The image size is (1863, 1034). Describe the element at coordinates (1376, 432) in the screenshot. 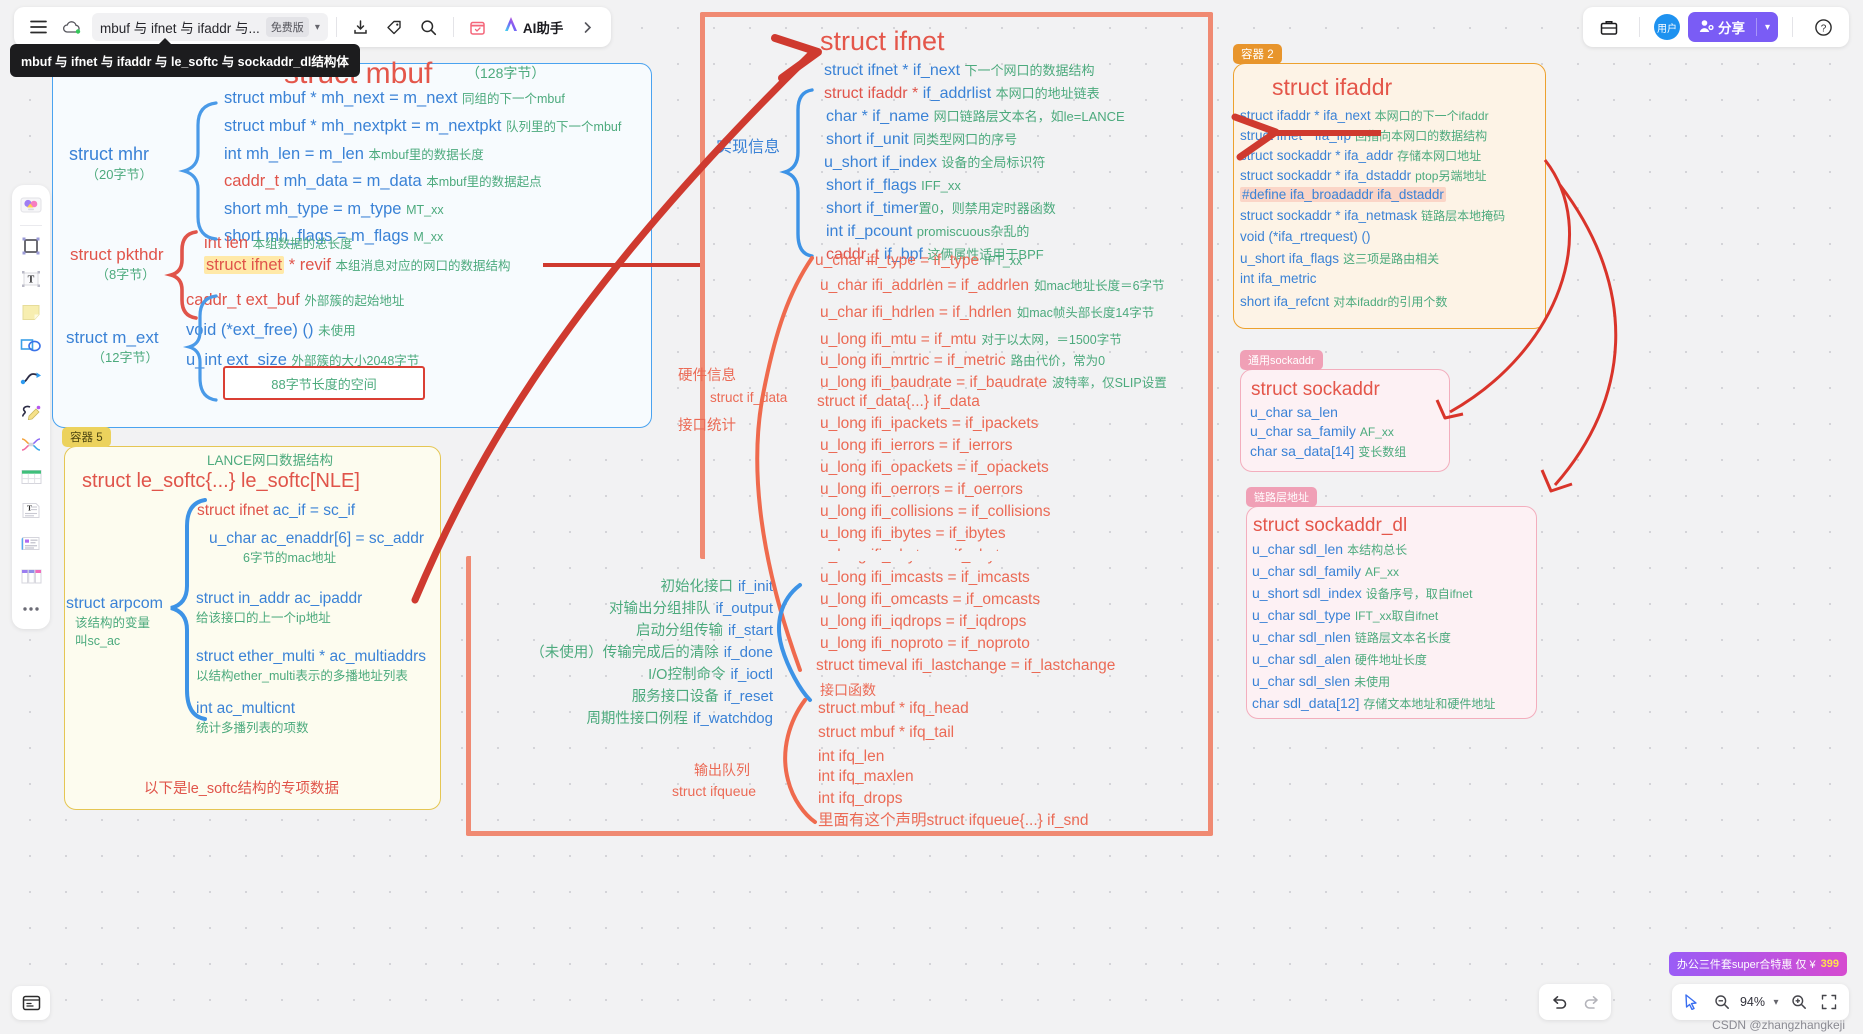

I see `field-note: AF_xx` at that location.